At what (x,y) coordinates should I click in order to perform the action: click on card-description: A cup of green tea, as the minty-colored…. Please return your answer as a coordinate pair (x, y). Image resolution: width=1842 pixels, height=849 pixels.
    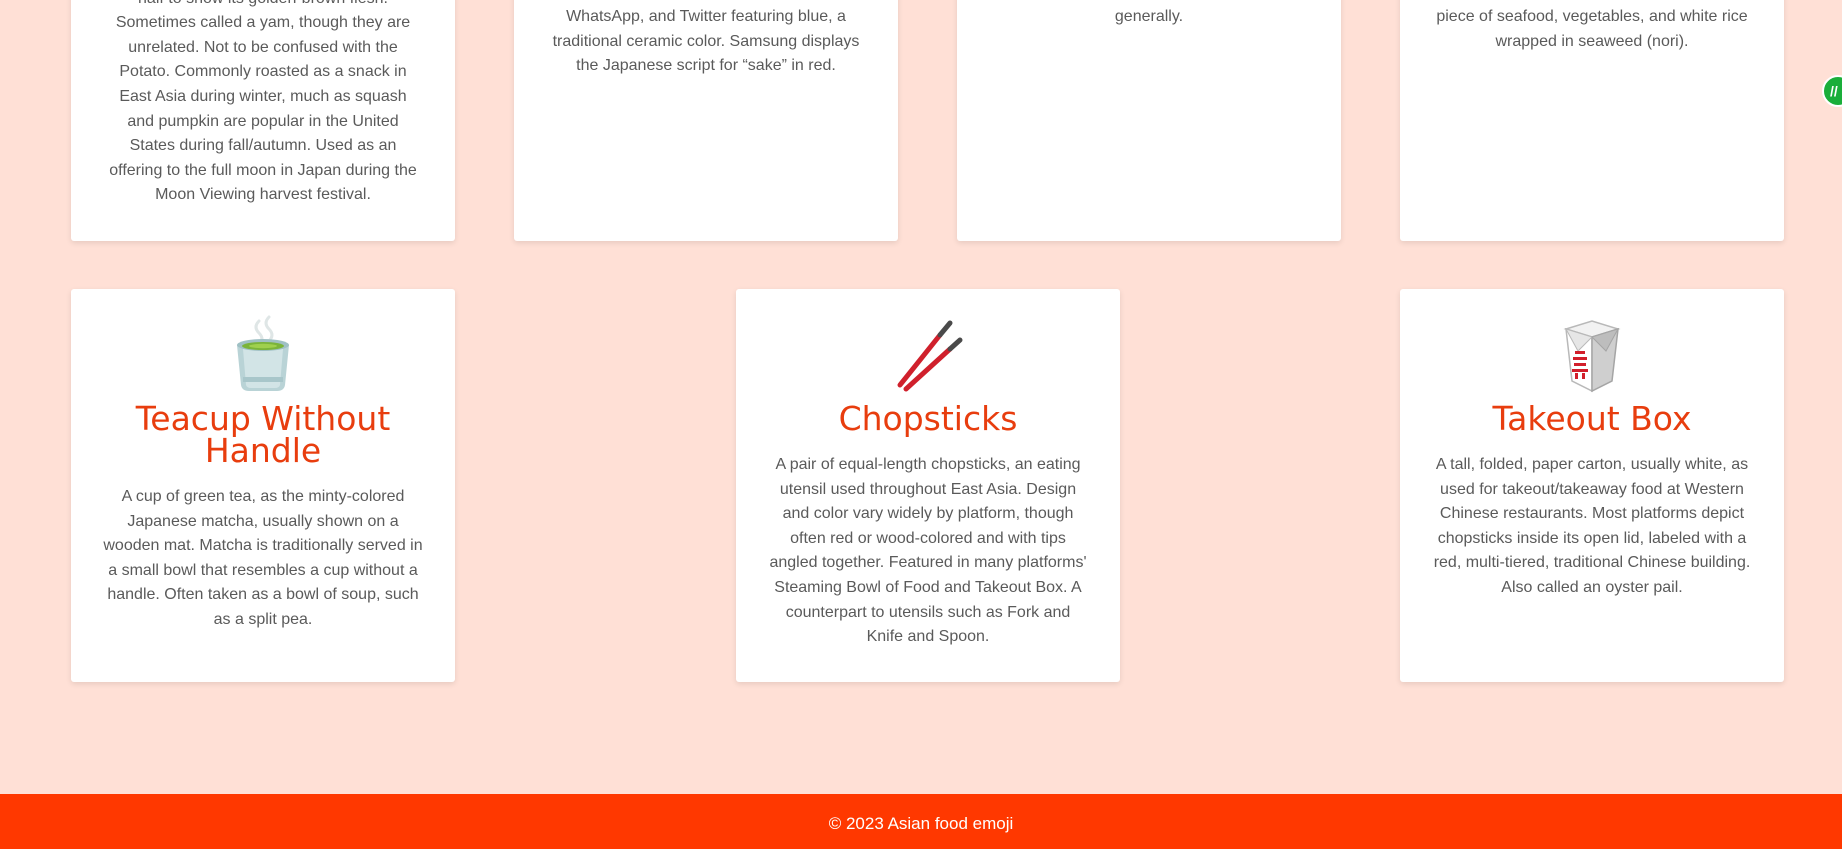
    Looking at the image, I should click on (263, 558).